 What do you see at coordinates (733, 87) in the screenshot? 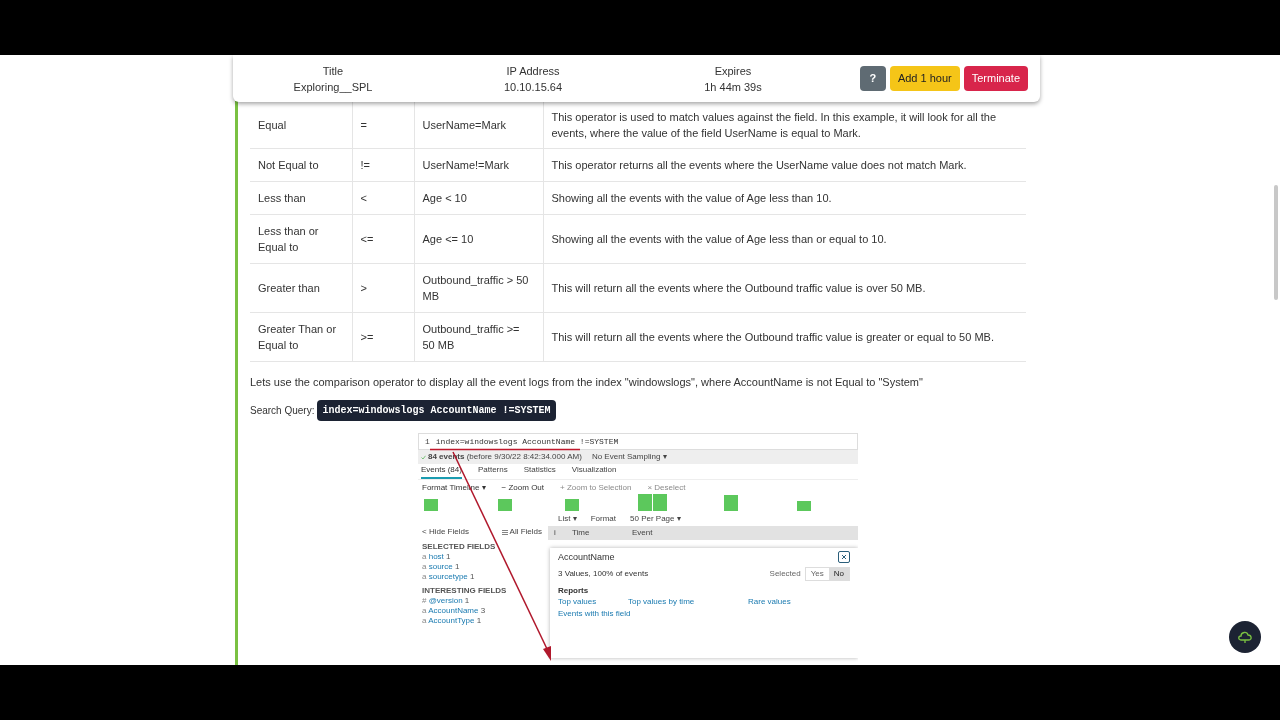
I see `field-value: 1h 44m 39s` at bounding box center [733, 87].